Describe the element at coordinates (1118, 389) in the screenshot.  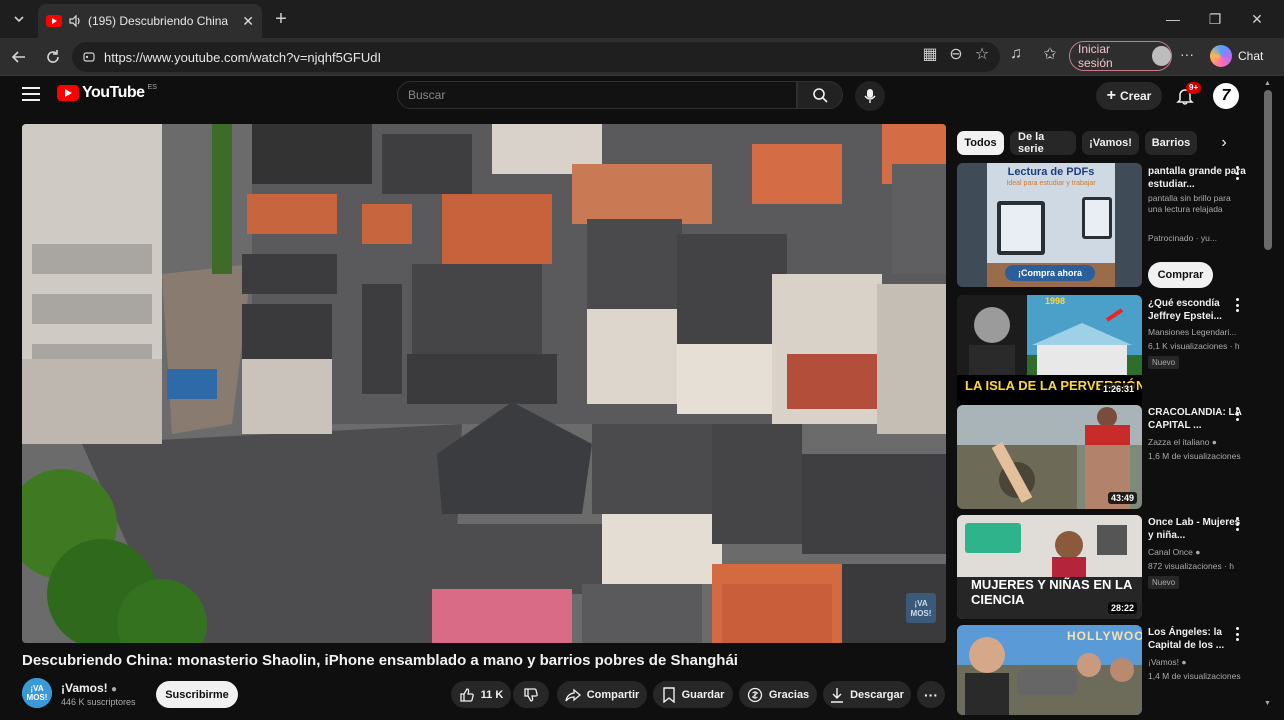
I see `duration-badge-2: 1:26:31` at that location.